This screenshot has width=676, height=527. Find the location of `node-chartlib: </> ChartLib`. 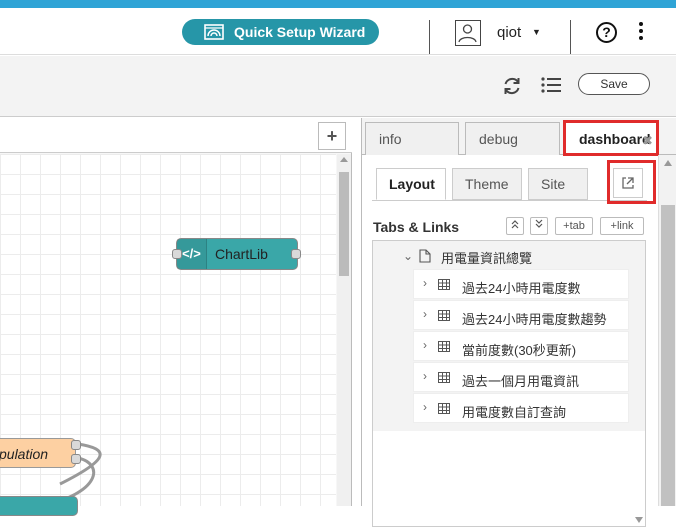

node-chartlib: </> ChartLib is located at coordinates (237, 254).